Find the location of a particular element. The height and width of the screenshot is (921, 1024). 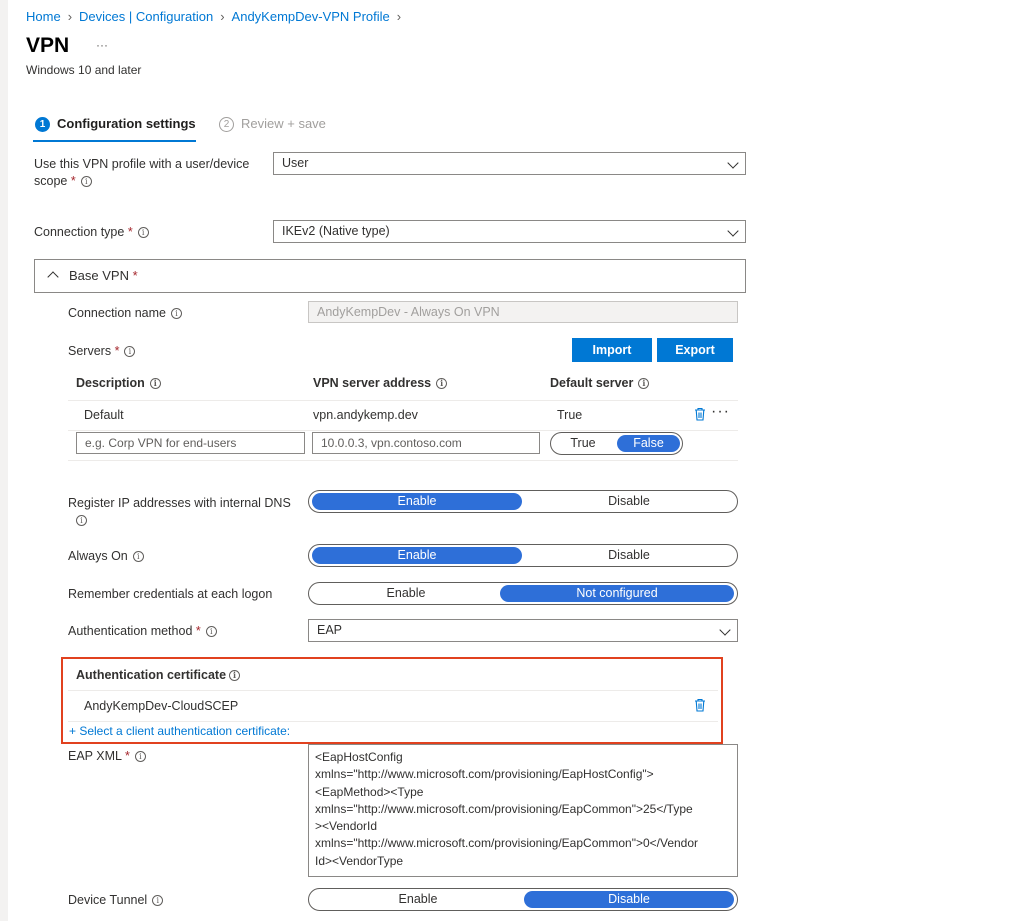

connection-name-label: Connection name i is located at coordinates (125, 313).